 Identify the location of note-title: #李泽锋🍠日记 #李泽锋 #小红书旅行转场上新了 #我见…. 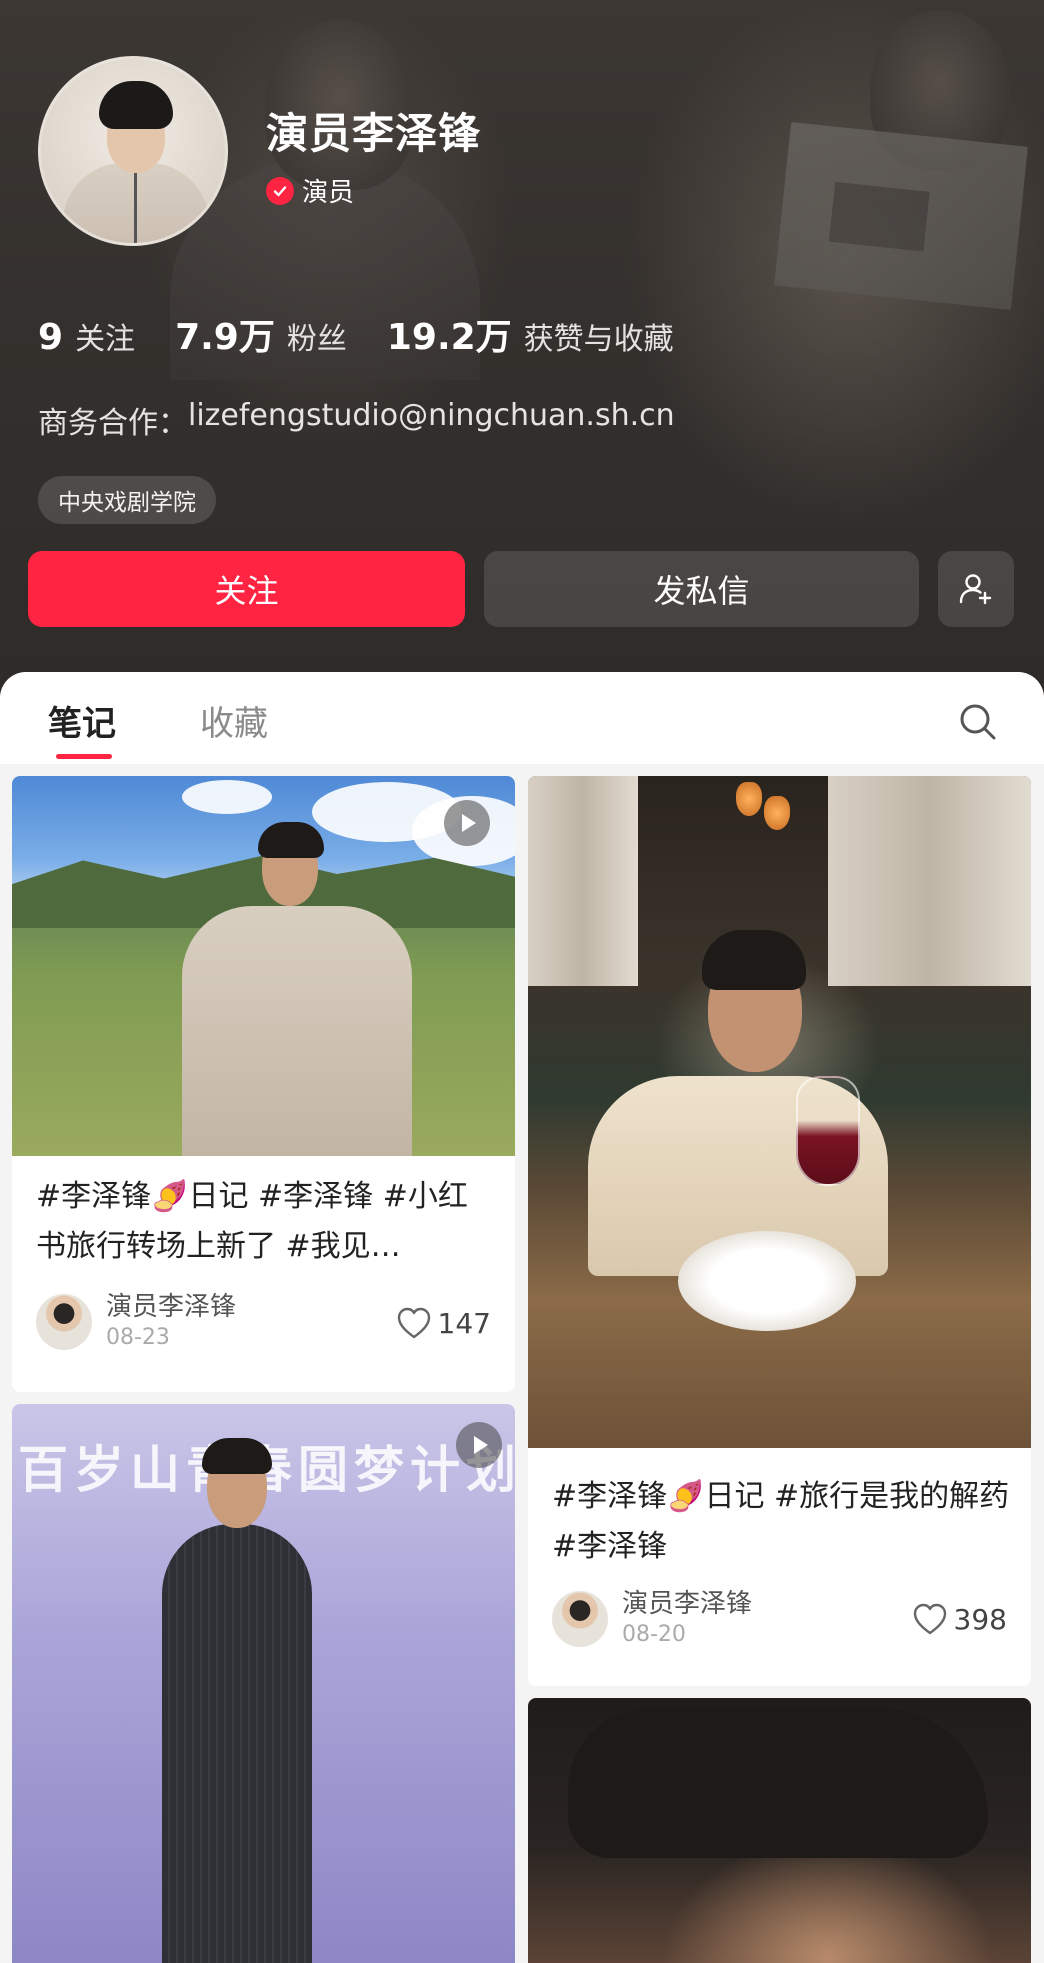
(252, 1221).